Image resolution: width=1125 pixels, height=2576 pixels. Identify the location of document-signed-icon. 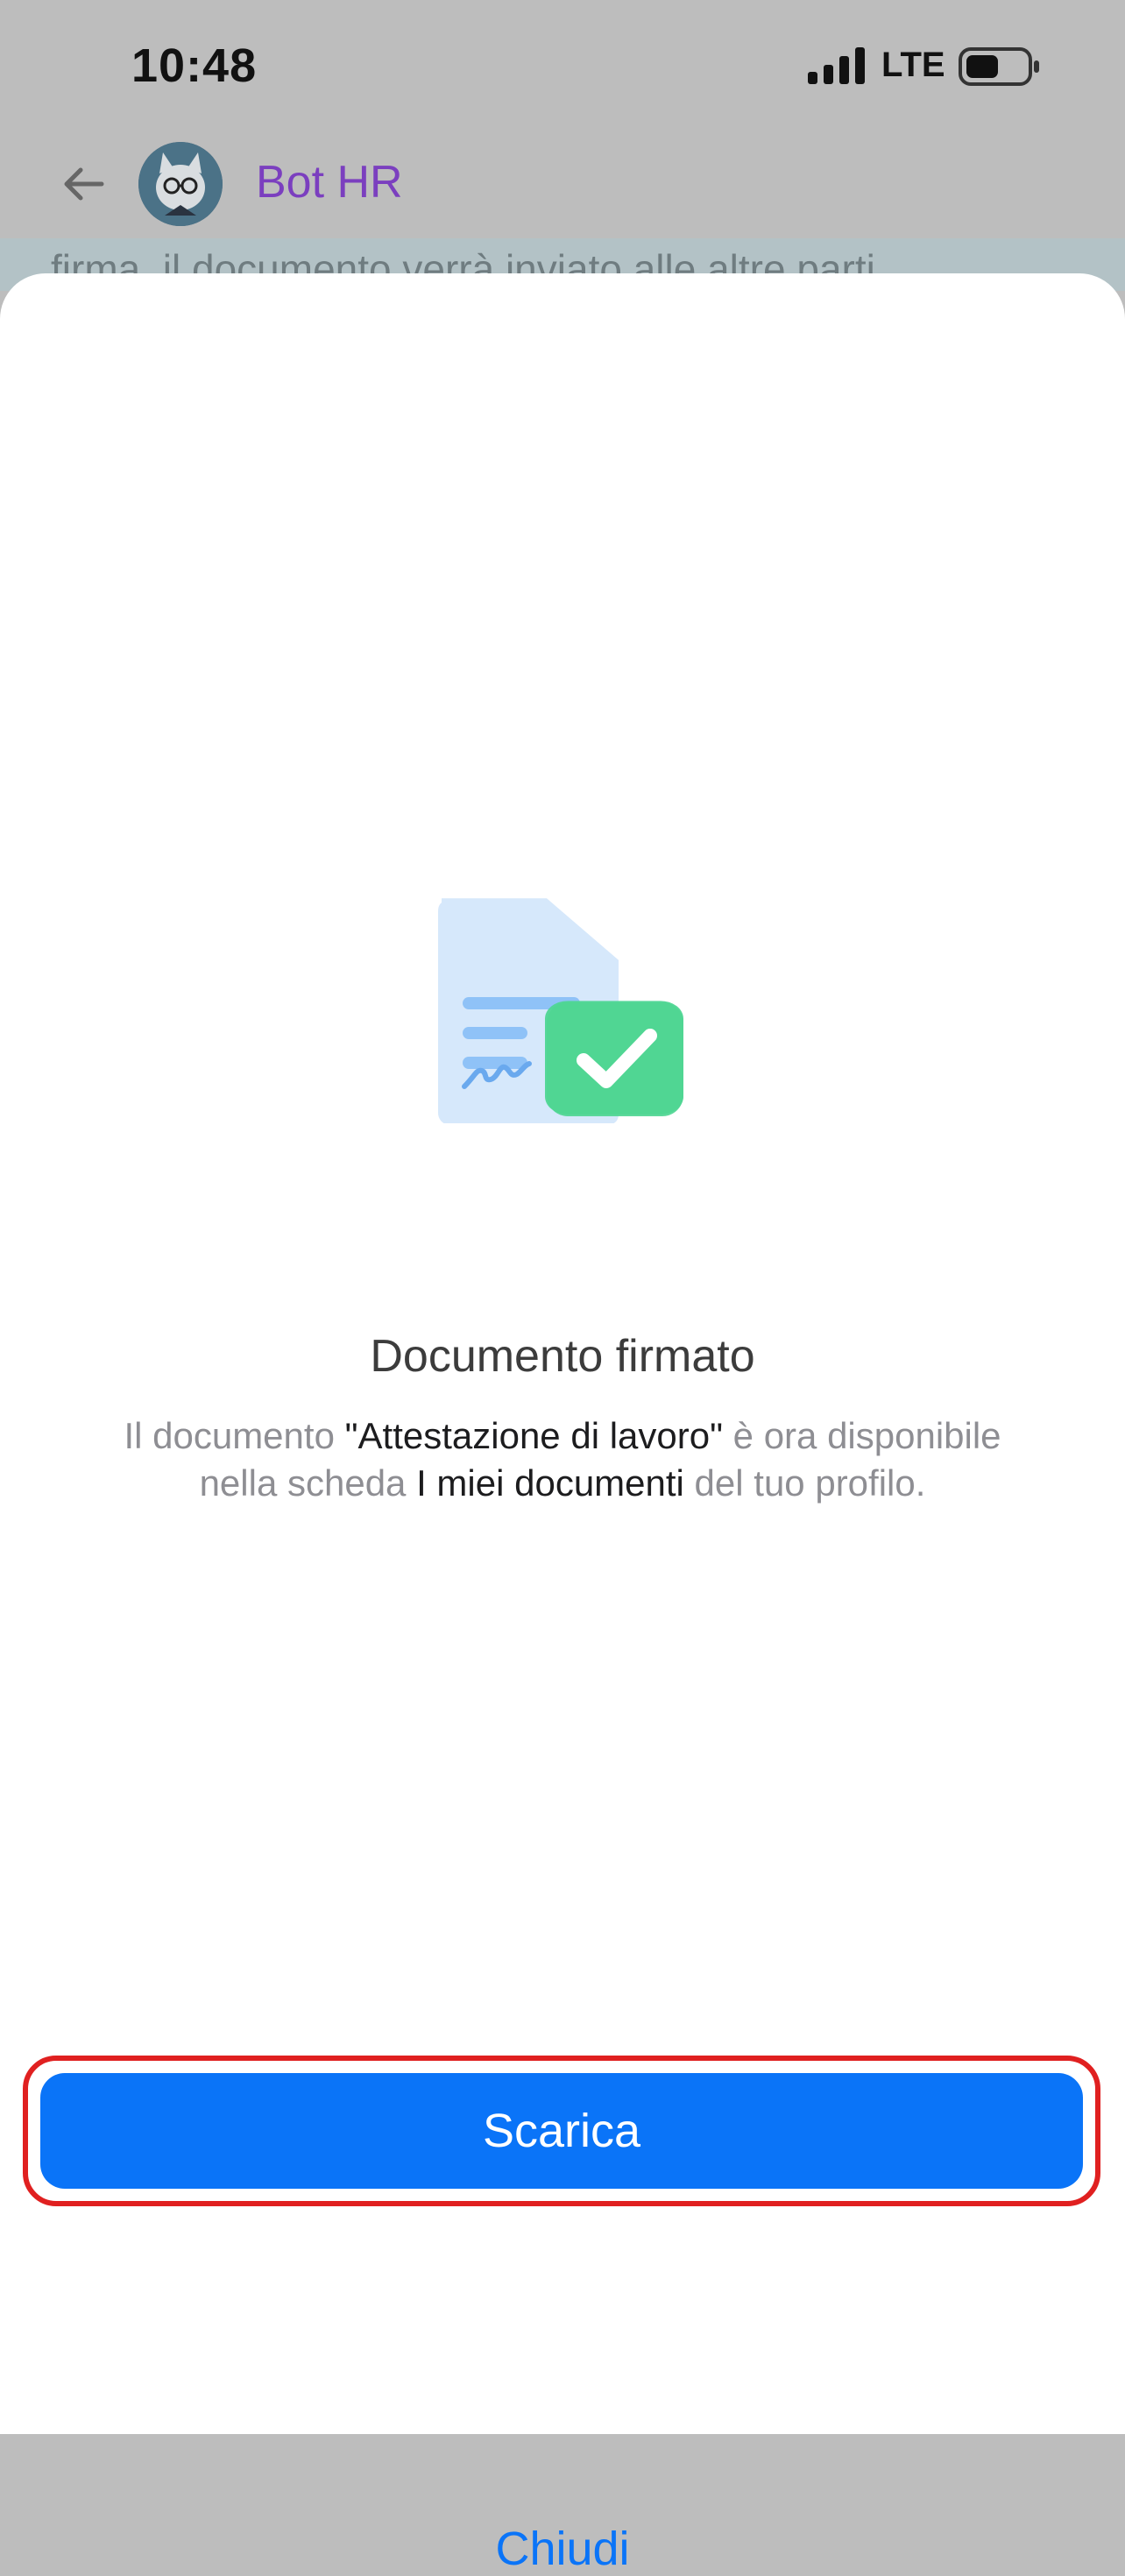
(560, 1010).